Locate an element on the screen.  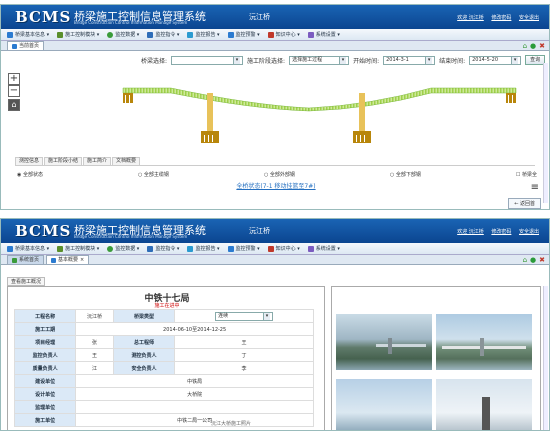
project-status: 施工在进中 is located at coordinates (167, 306).